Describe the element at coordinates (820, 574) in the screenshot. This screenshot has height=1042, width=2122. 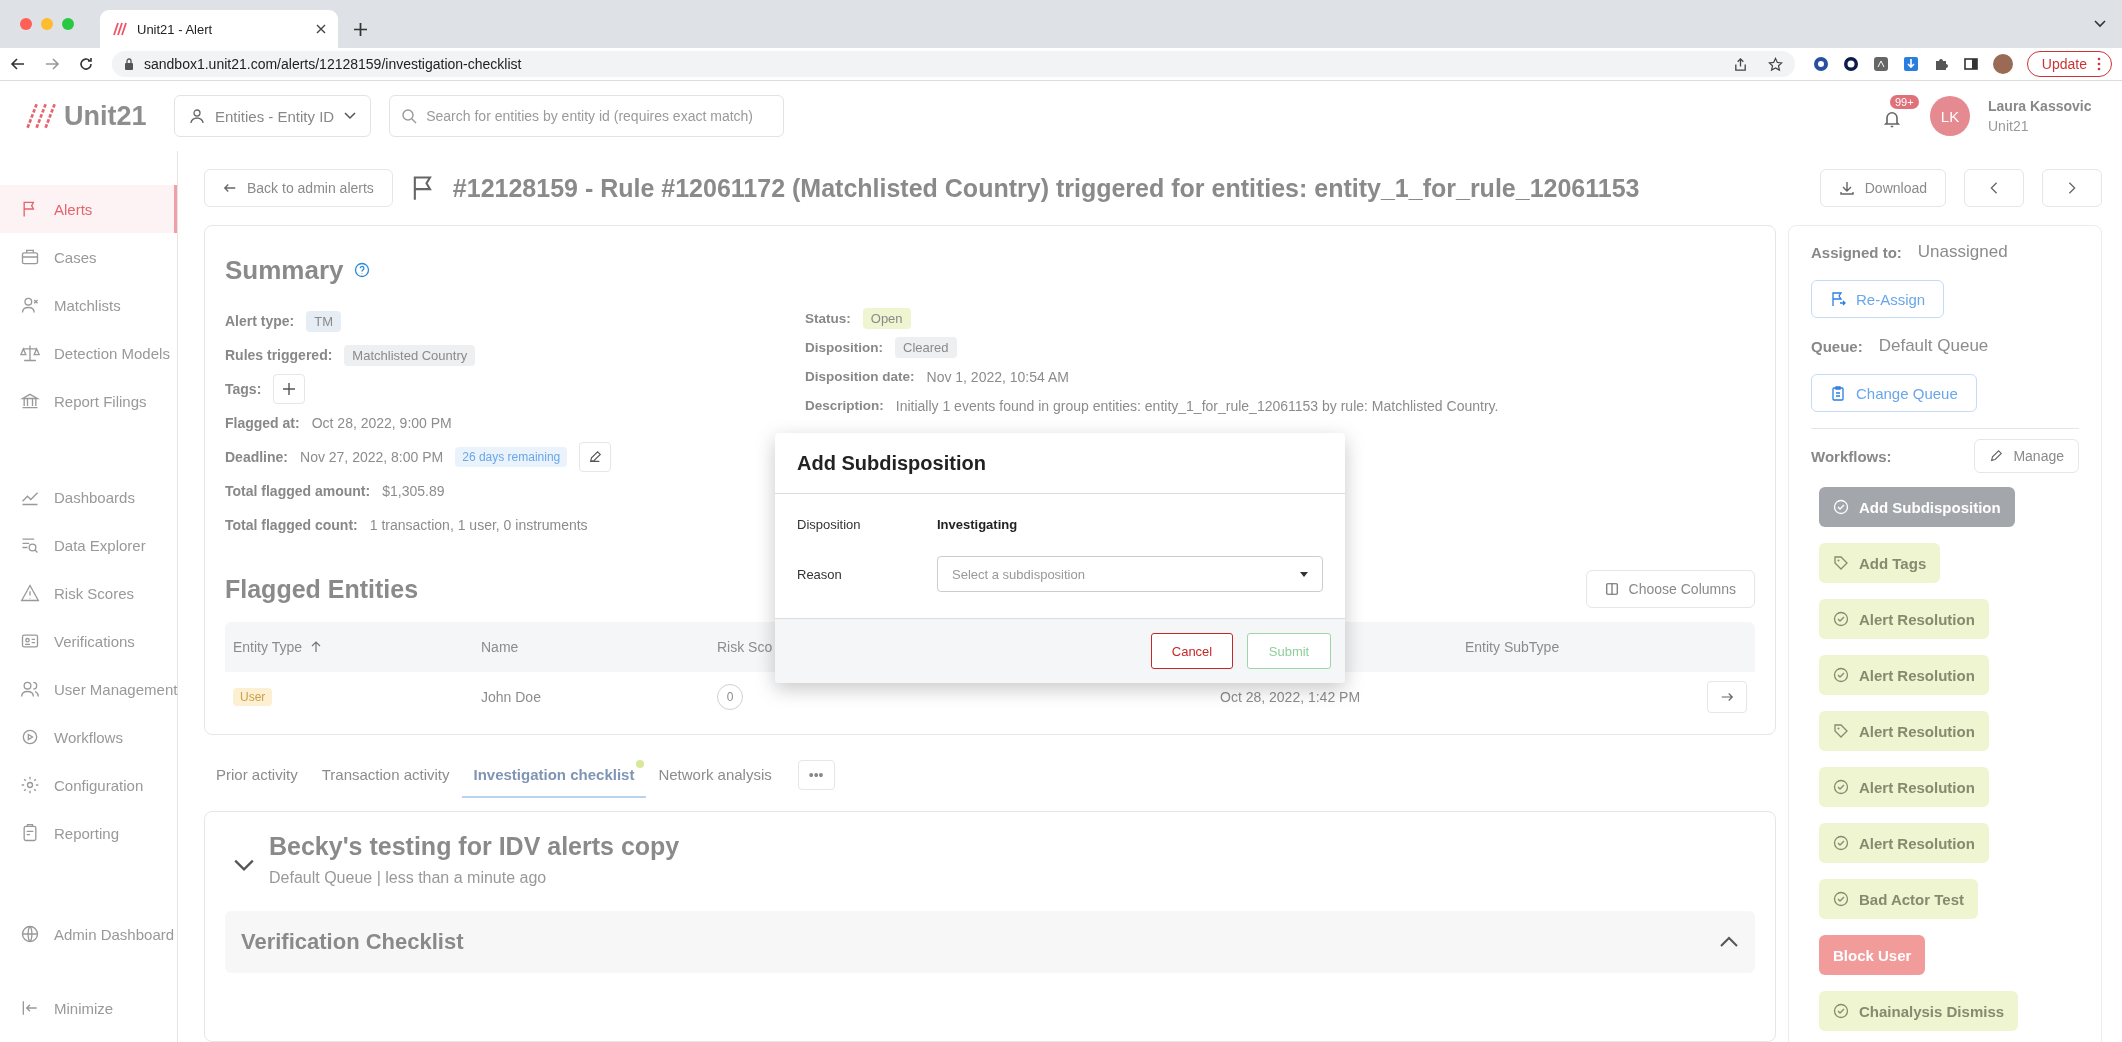
I see `field-label: Reason` at that location.